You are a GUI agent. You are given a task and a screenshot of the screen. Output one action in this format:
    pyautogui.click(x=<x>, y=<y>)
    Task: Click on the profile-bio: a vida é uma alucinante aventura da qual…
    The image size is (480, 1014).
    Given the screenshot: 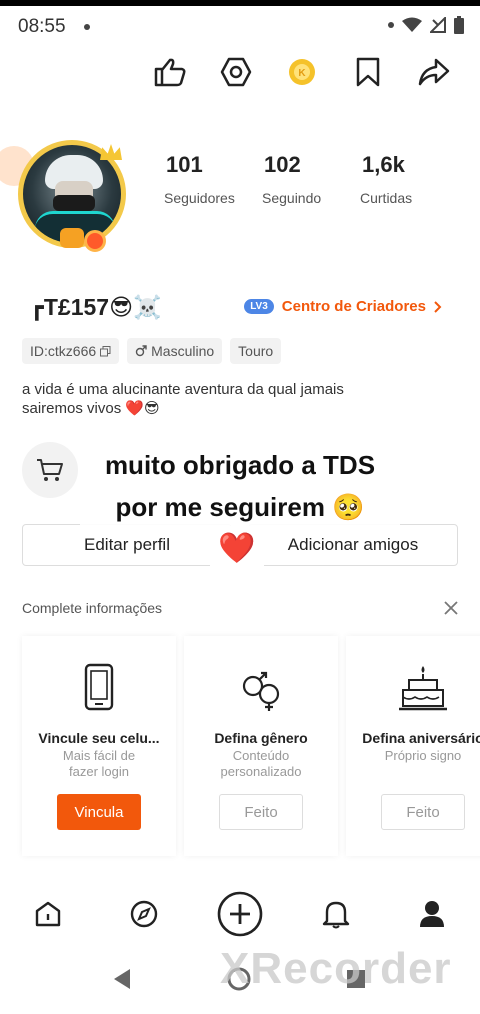 What is the action you would take?
    pyautogui.click(x=202, y=399)
    